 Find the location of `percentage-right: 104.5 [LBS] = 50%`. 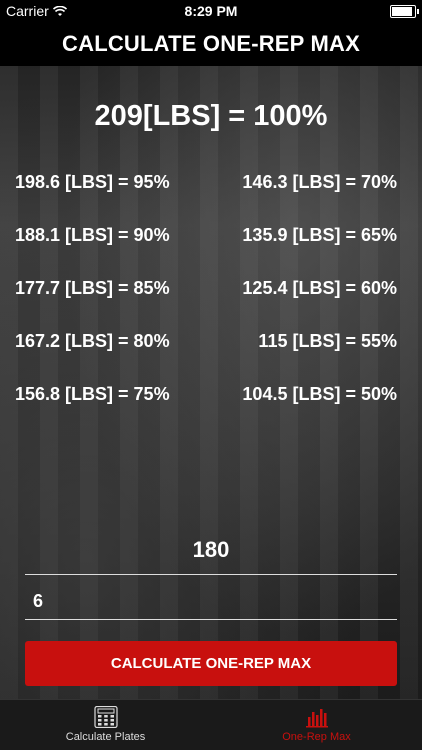

percentage-right: 104.5 [LBS] = 50% is located at coordinates (319, 394).